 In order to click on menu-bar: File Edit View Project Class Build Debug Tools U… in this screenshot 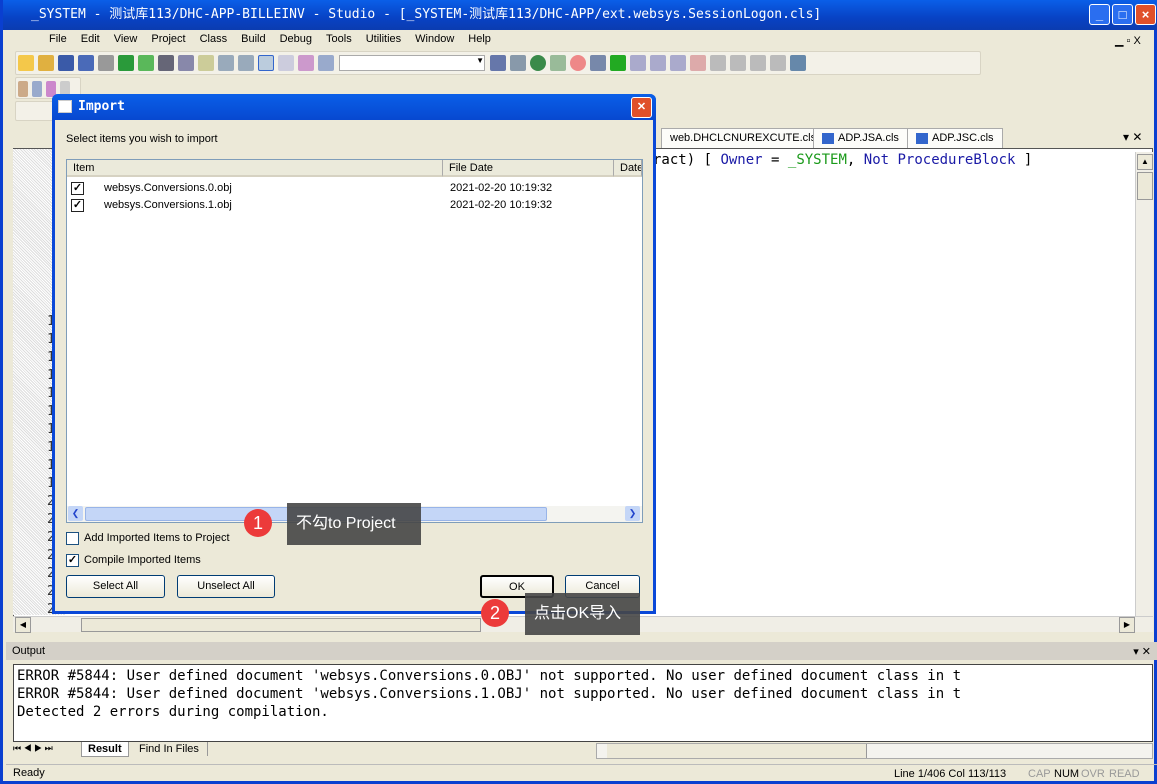, I will do `click(581, 39)`.